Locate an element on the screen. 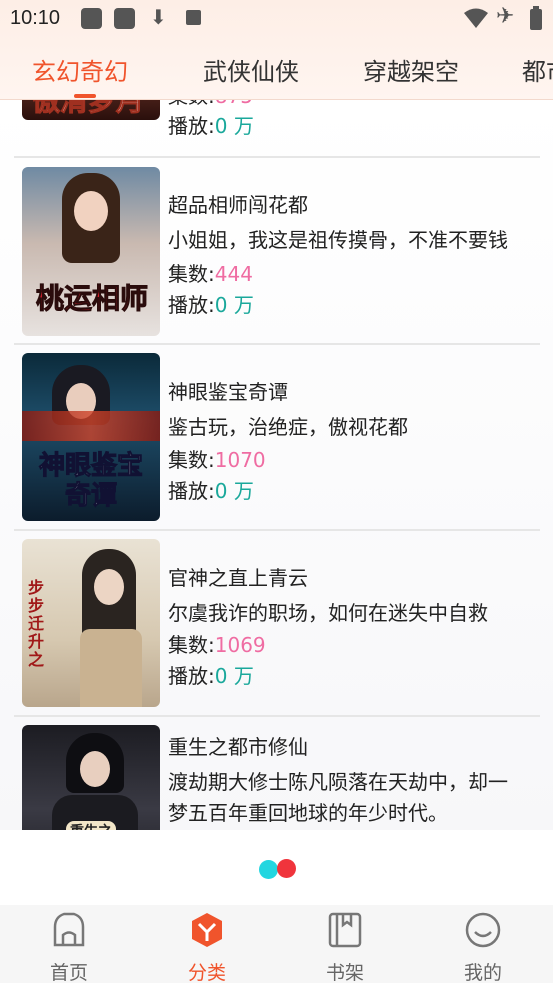  book-description: 小姐姐，我这是祖传摸骨，不准不要钱 is located at coordinates (338, 240).